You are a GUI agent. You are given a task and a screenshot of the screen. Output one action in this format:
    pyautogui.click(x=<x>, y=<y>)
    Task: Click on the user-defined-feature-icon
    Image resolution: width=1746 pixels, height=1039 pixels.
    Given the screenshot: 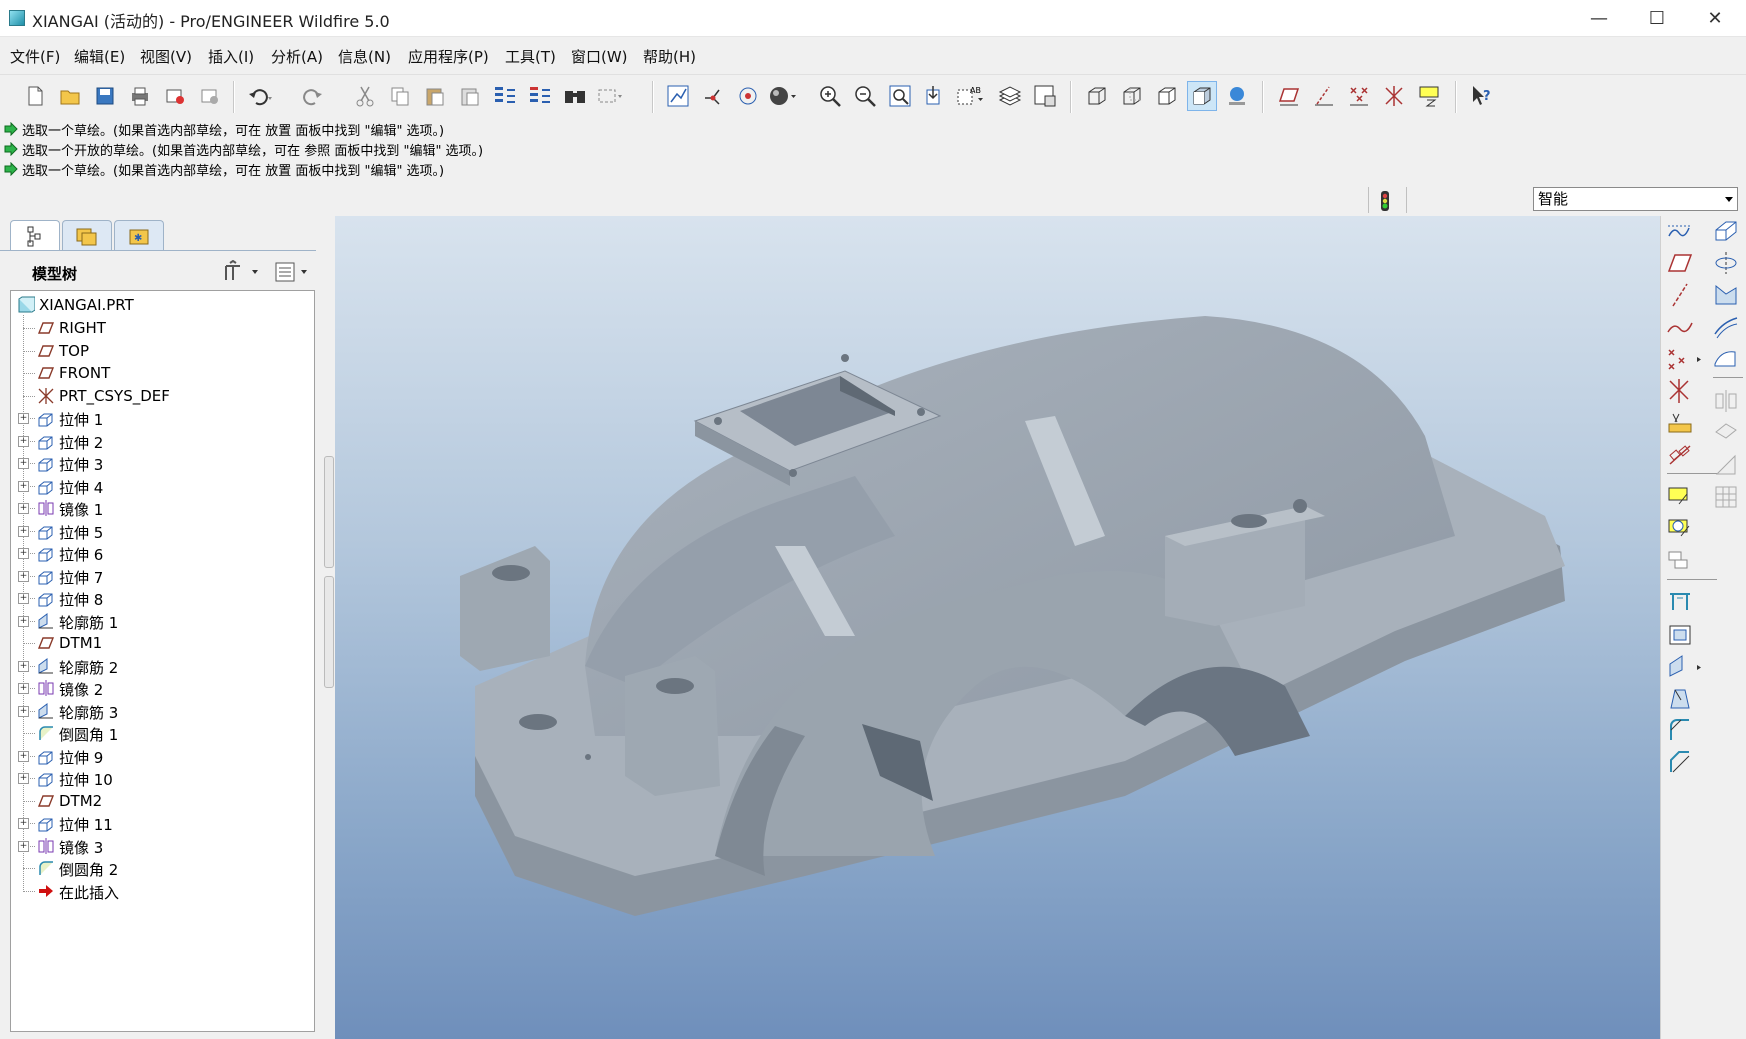 What is the action you would take?
    pyautogui.click(x=1680, y=561)
    